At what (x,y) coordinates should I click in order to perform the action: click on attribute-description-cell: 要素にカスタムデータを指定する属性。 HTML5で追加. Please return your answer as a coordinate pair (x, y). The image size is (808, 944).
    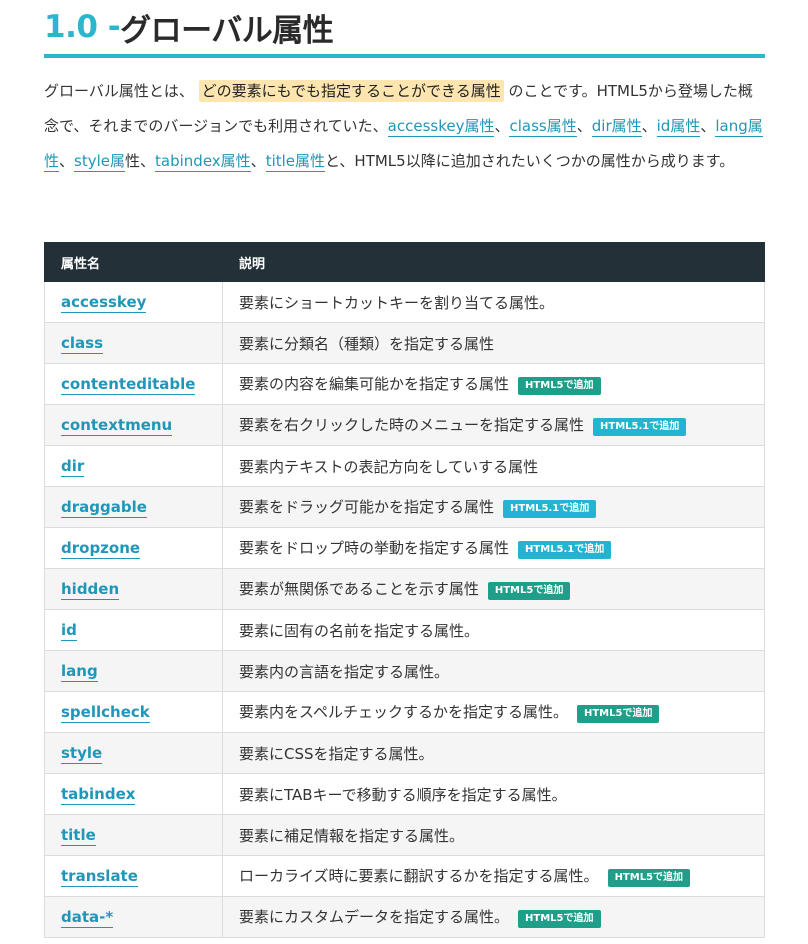
    Looking at the image, I should click on (493, 917).